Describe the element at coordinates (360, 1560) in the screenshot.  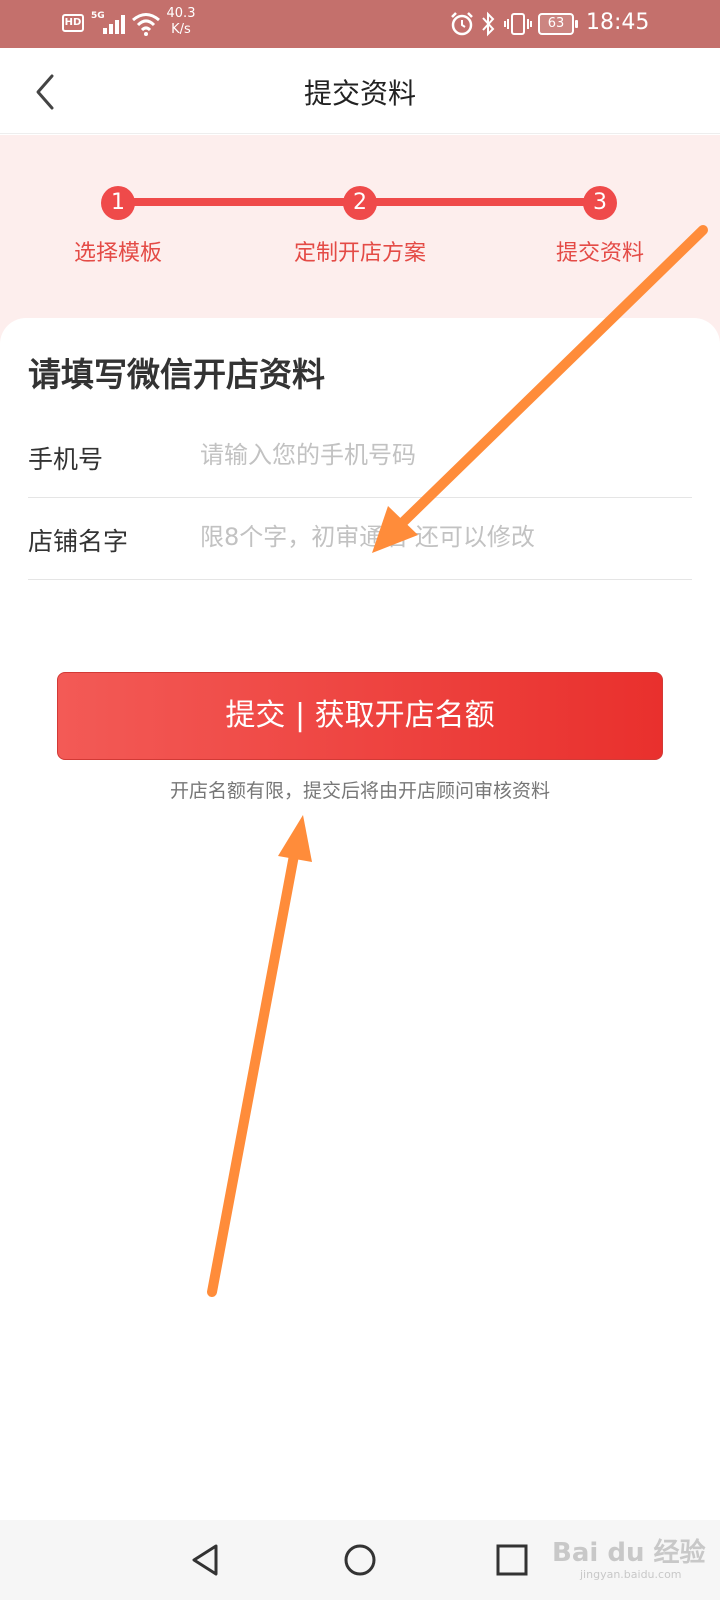
I see `home-circle-icon` at that location.